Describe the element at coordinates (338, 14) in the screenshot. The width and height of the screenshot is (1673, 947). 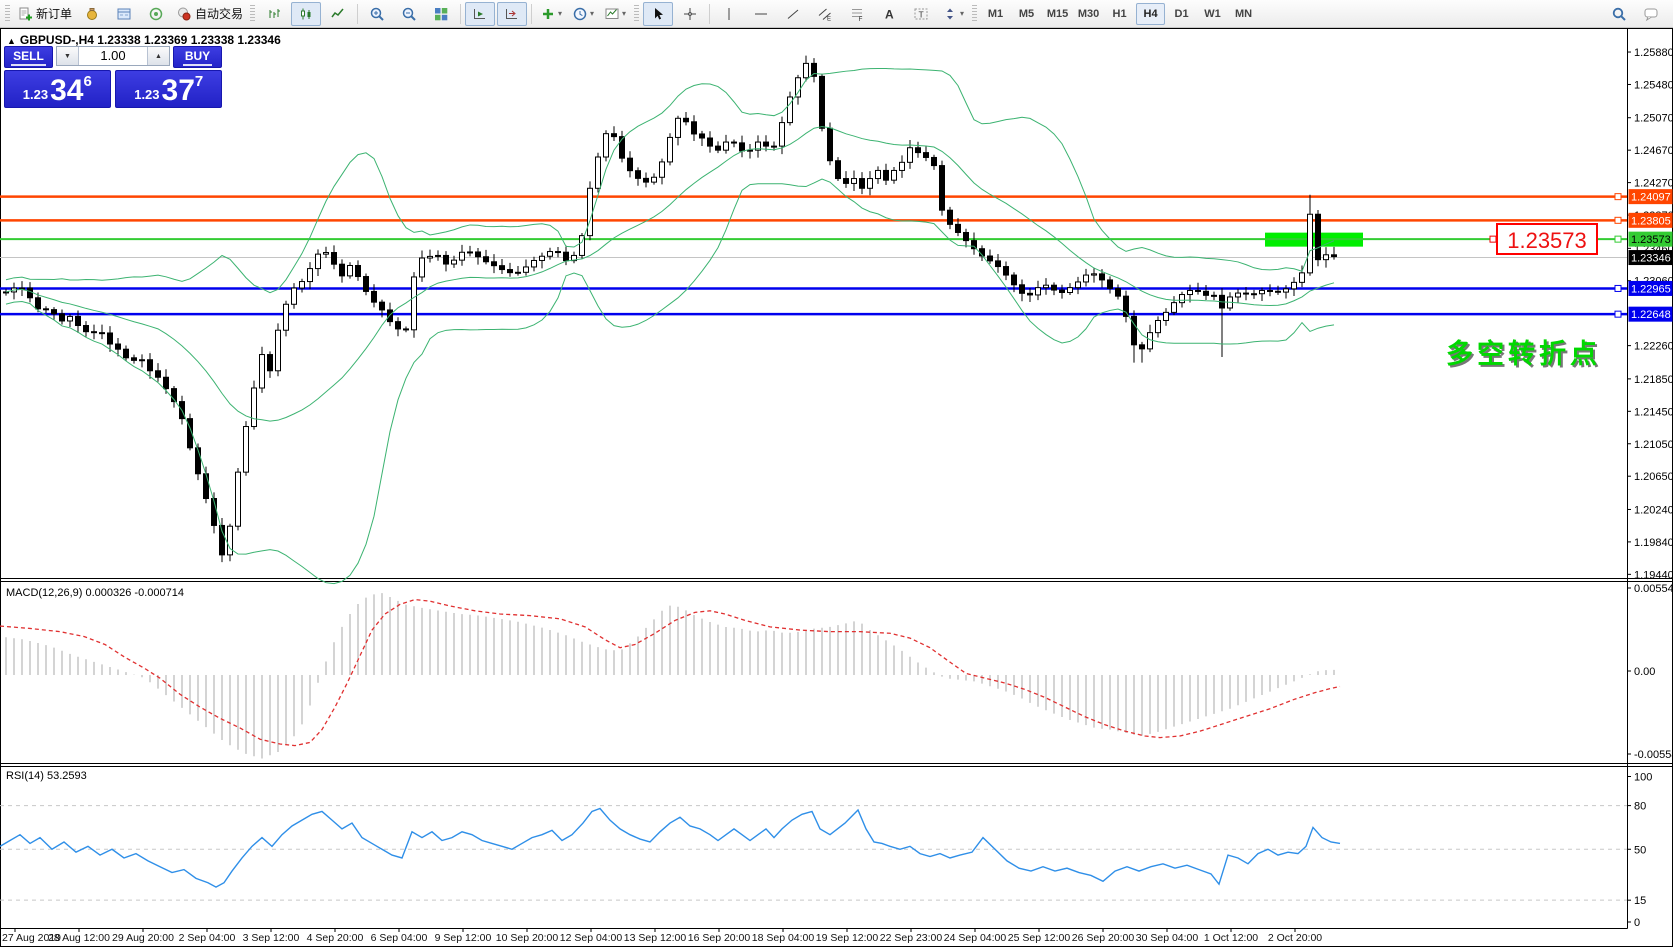
I see `line-chart-mode-button` at that location.